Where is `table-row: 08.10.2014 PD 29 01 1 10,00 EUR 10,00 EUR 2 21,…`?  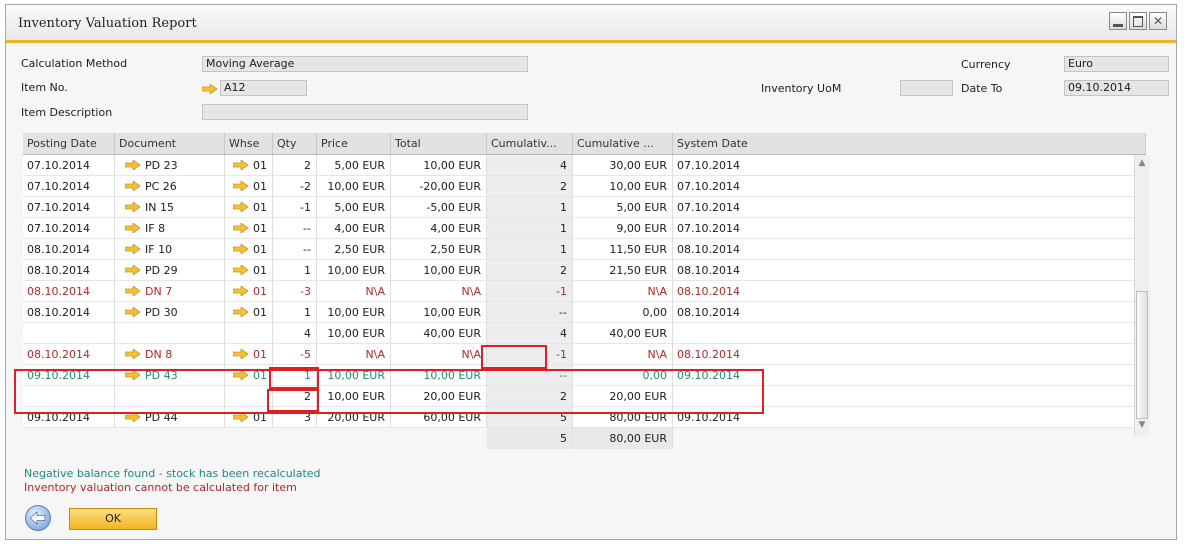 table-row: 08.10.2014 PD 29 01 1 10,00 EUR 10,00 EUR 2 21,… is located at coordinates (584, 270).